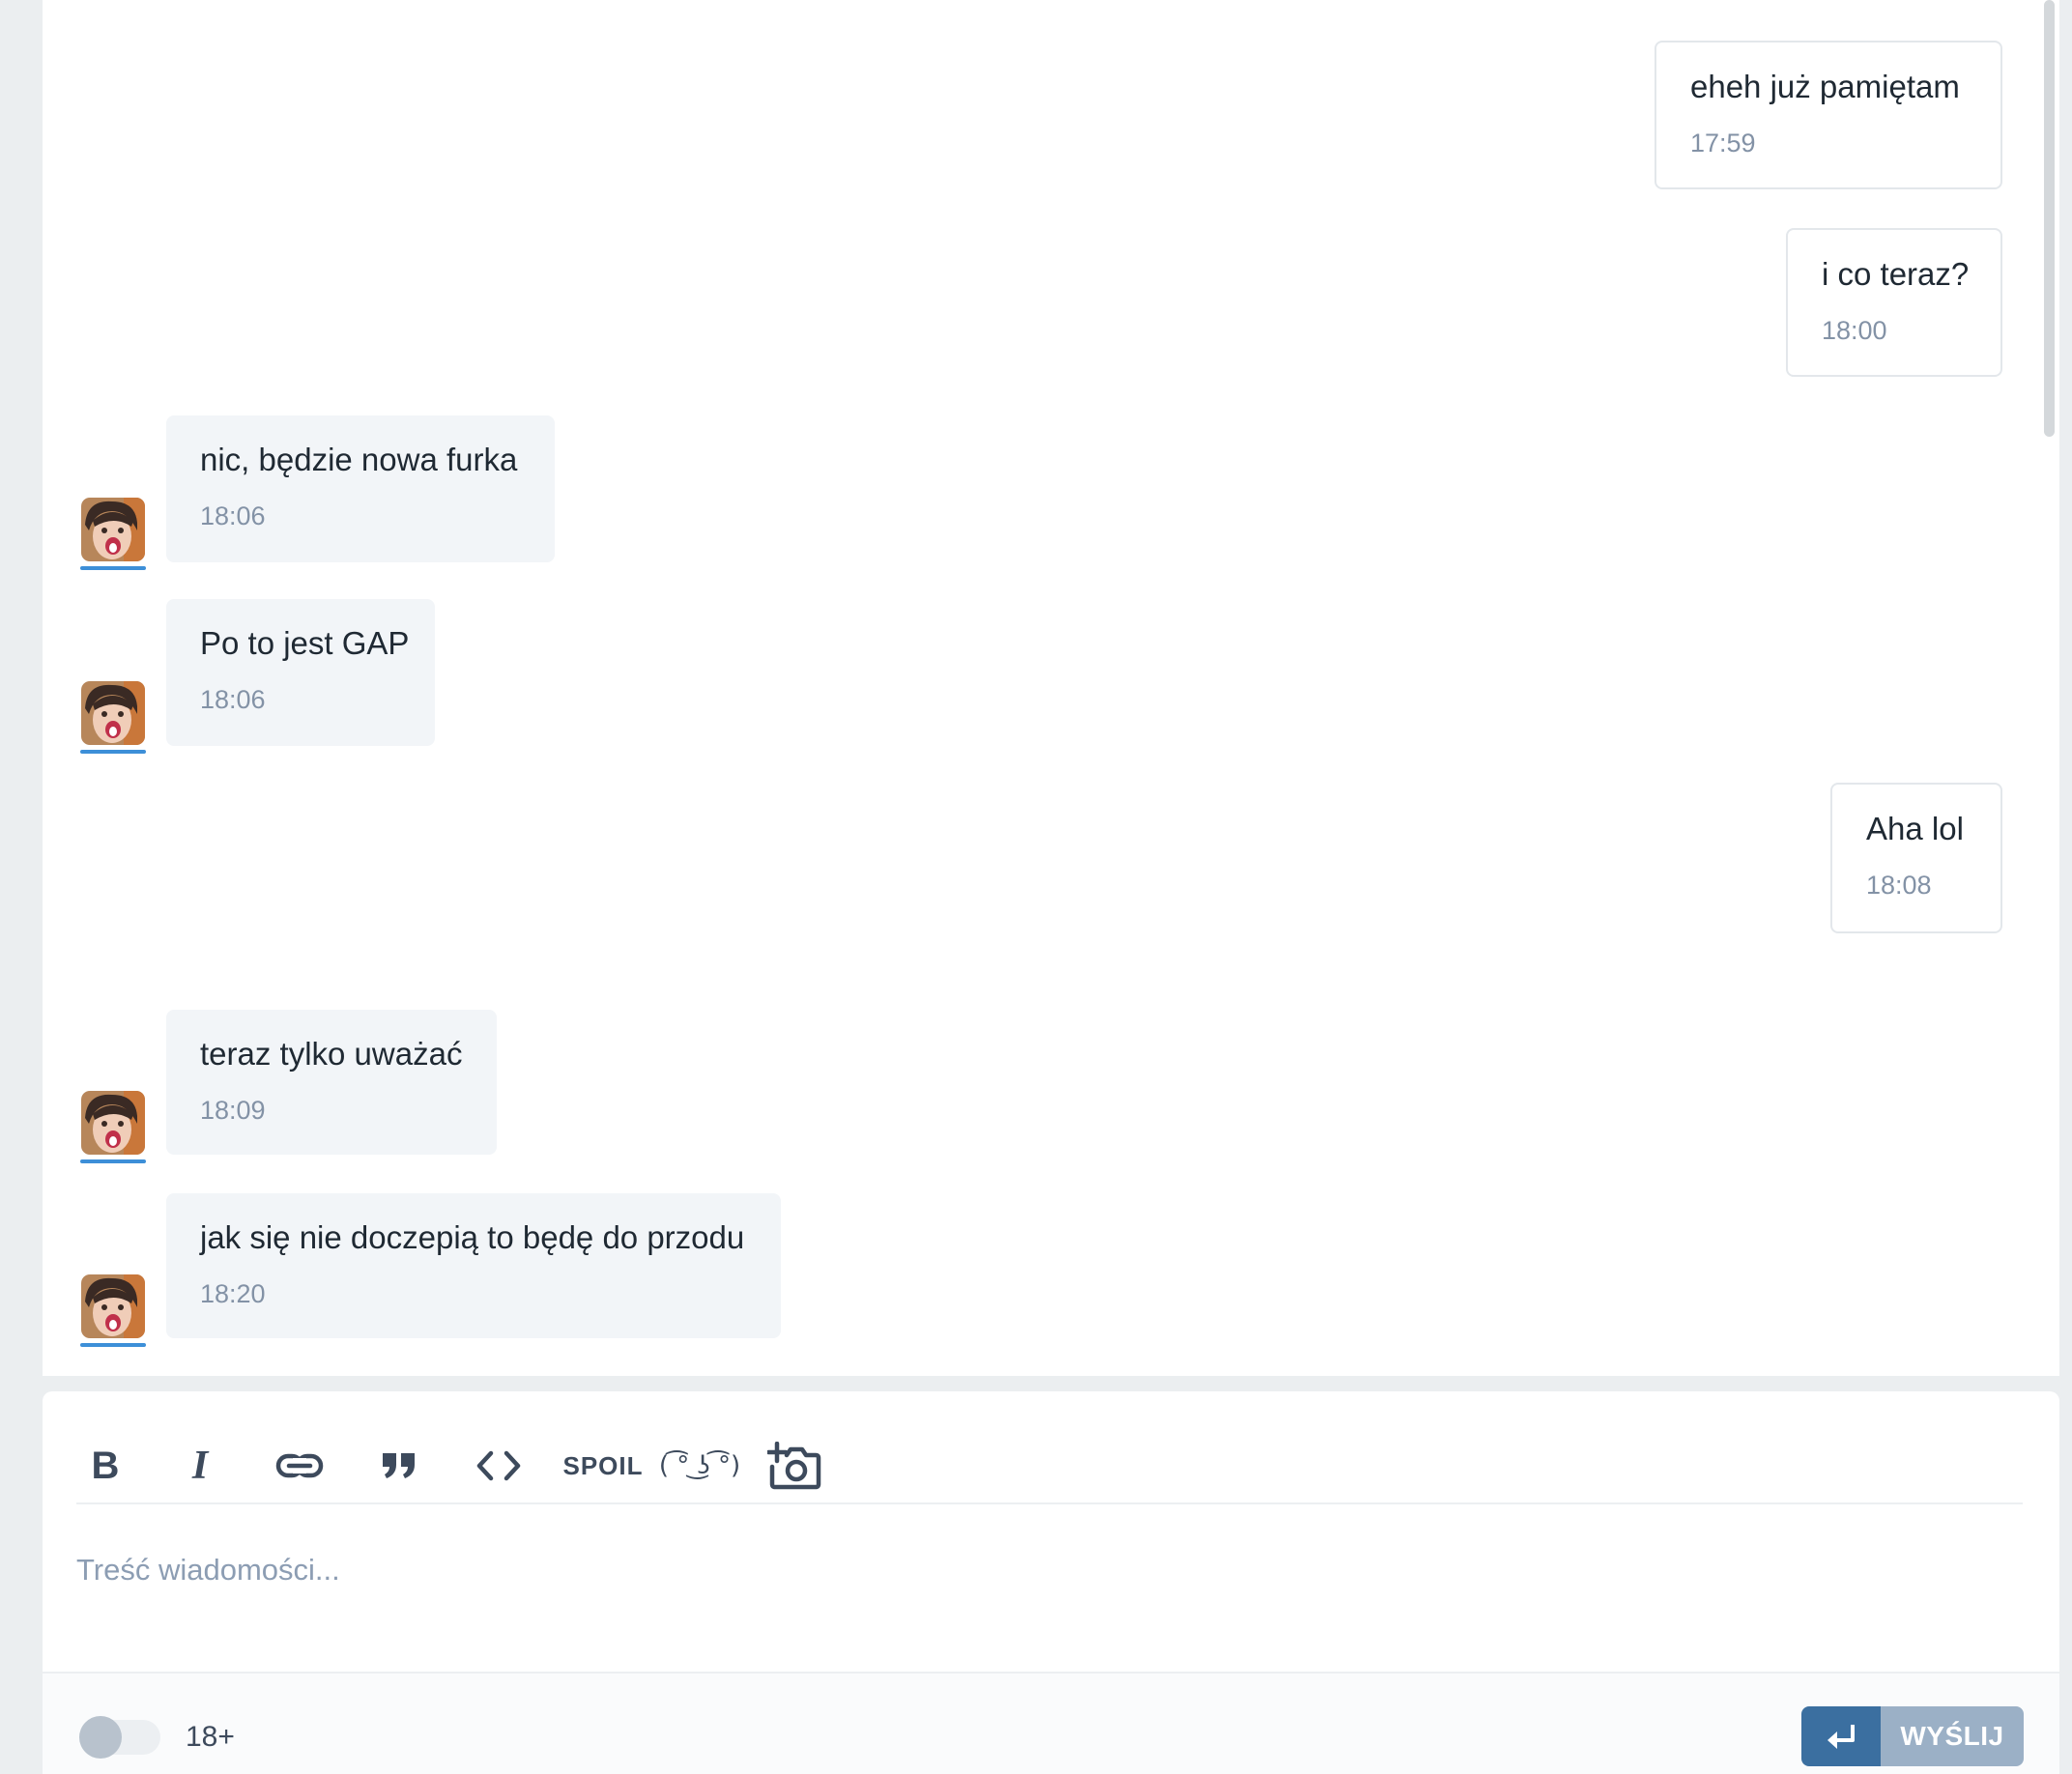 The image size is (2072, 1774). I want to click on spoiler-button: SPOIL, so click(603, 1465).